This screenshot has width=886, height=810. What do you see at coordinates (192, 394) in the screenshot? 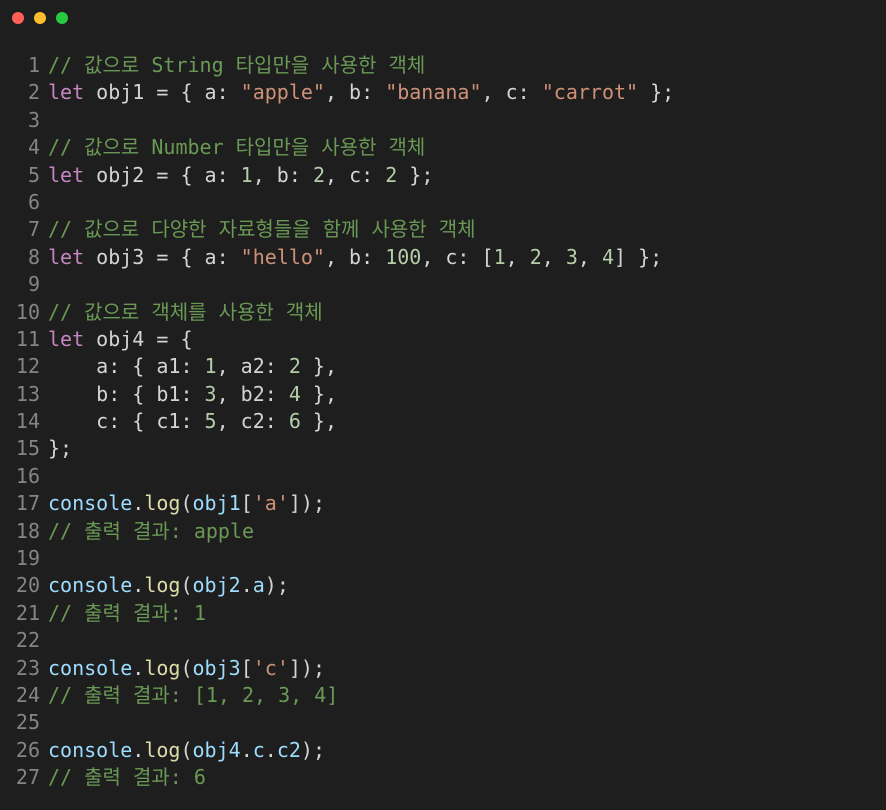
I see `line-text: b: { b1: 3, b2: 4 },` at bounding box center [192, 394].